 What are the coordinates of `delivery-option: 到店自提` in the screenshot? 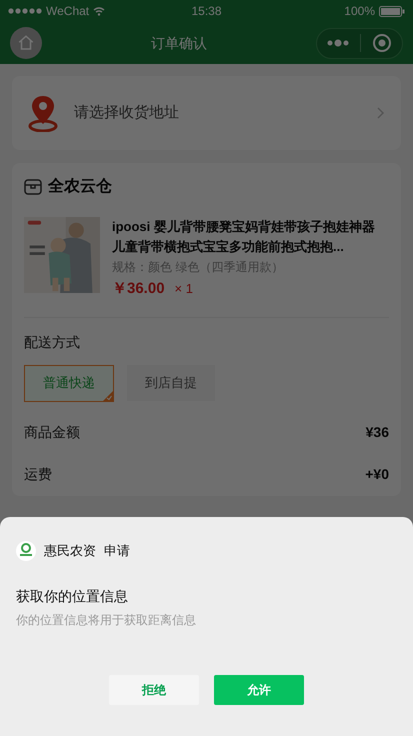 It's located at (171, 382).